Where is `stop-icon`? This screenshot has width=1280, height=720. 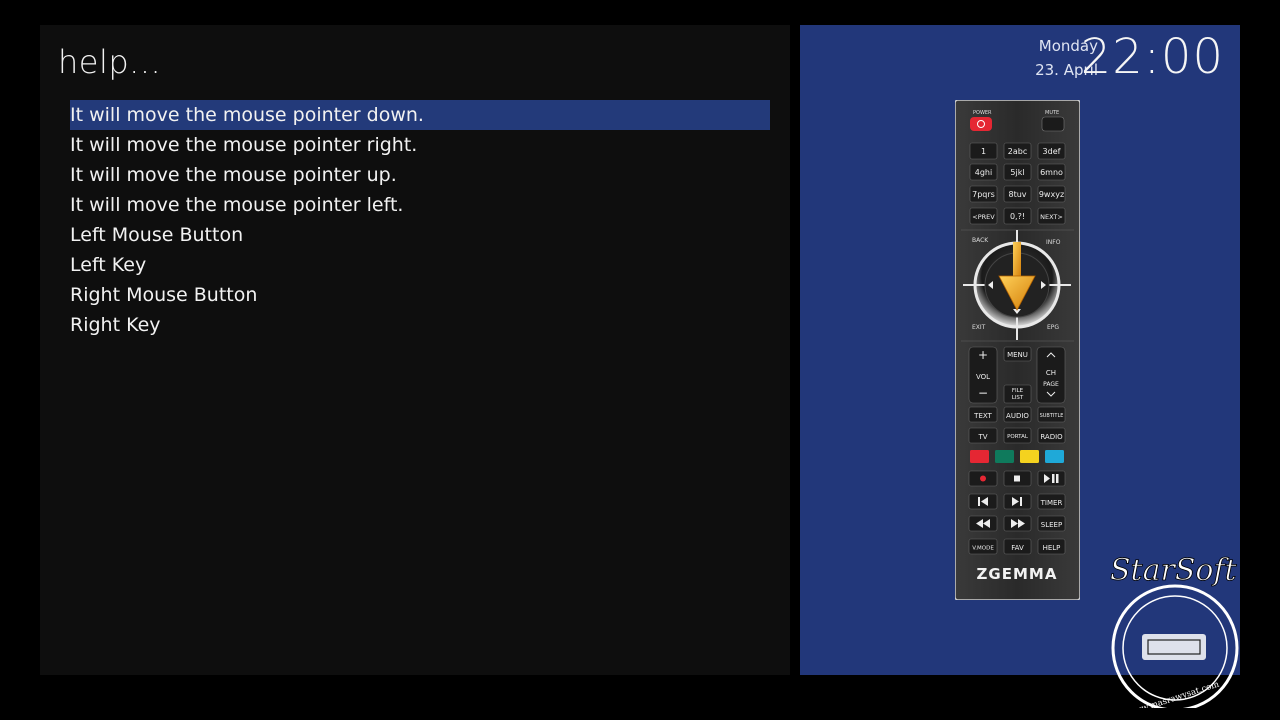 stop-icon is located at coordinates (1017, 478).